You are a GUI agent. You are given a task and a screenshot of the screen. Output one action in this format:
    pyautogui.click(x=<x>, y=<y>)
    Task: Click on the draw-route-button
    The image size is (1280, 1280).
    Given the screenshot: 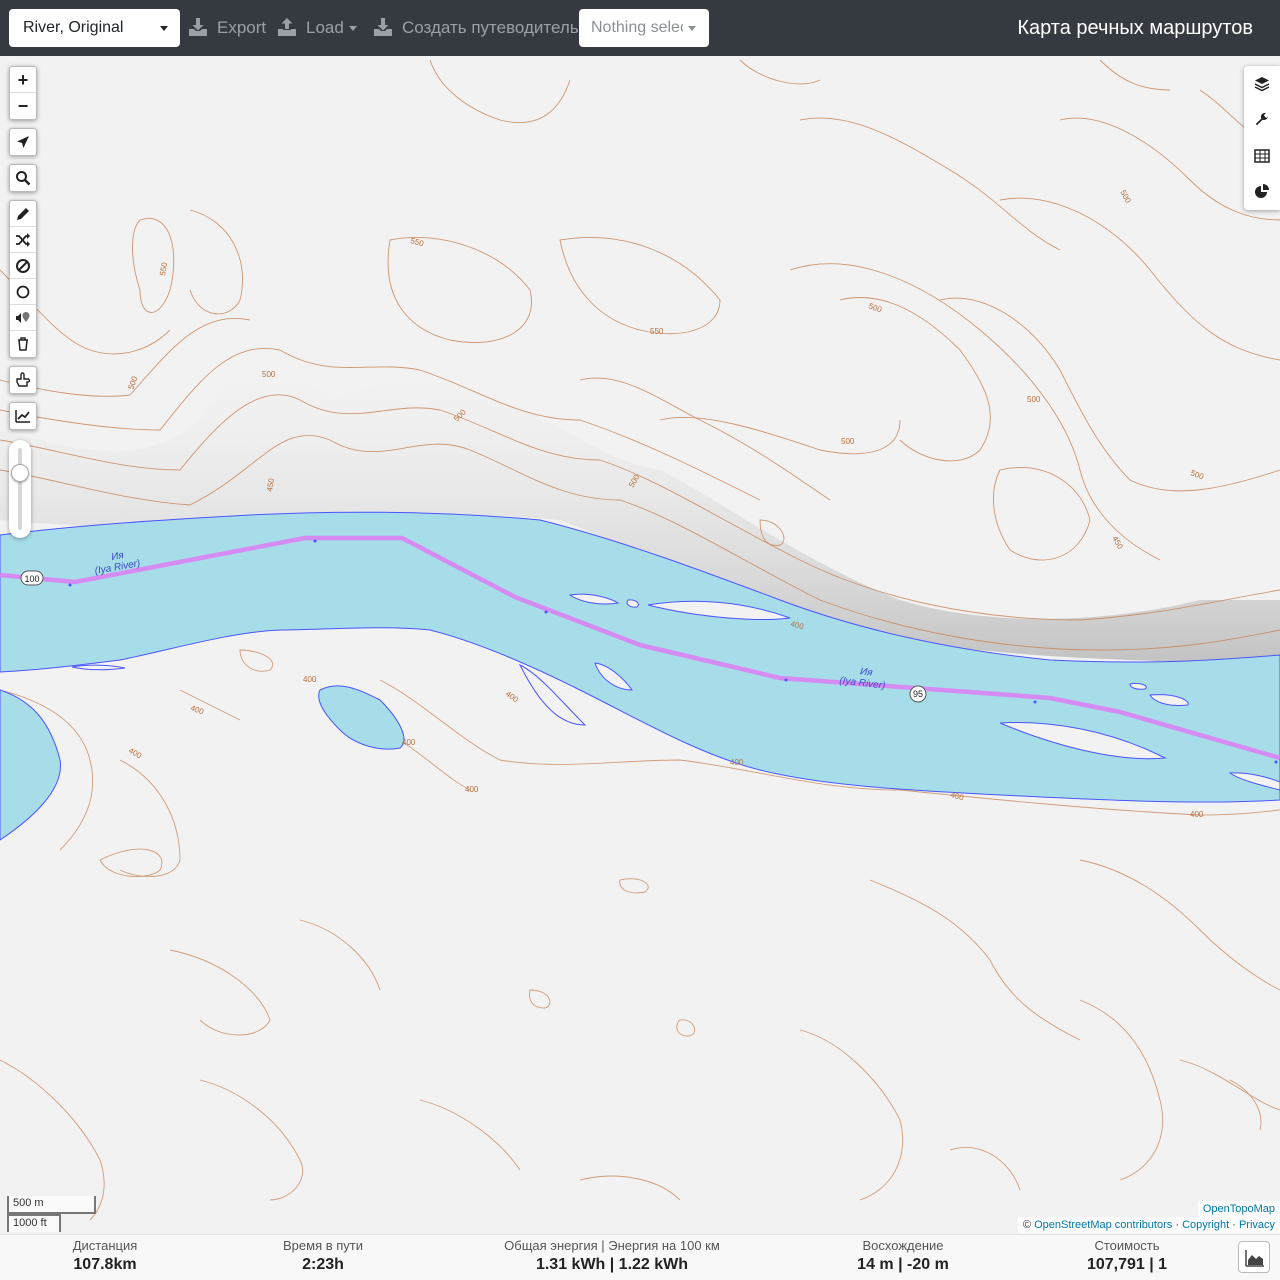 What is the action you would take?
    pyautogui.click(x=23, y=214)
    